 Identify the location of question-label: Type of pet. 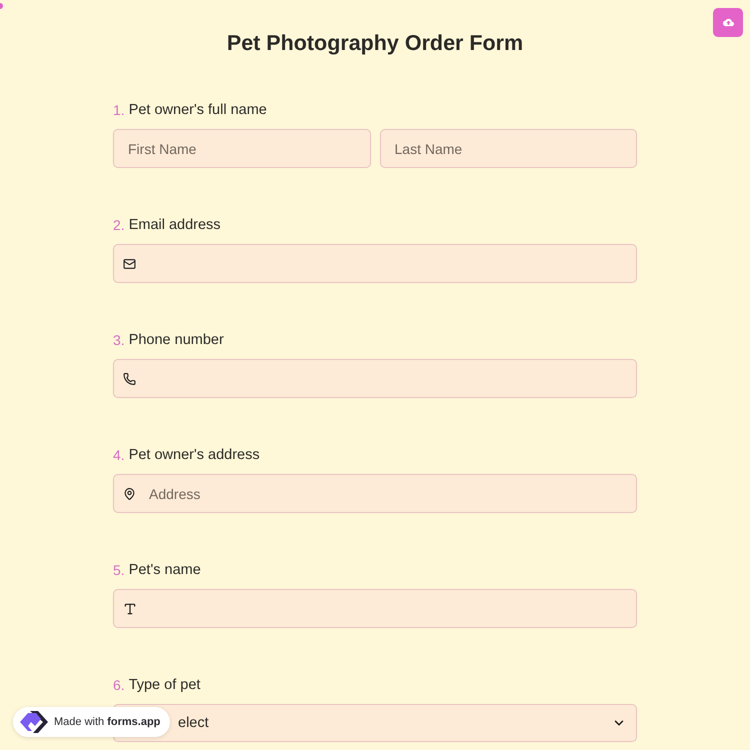
(164, 685).